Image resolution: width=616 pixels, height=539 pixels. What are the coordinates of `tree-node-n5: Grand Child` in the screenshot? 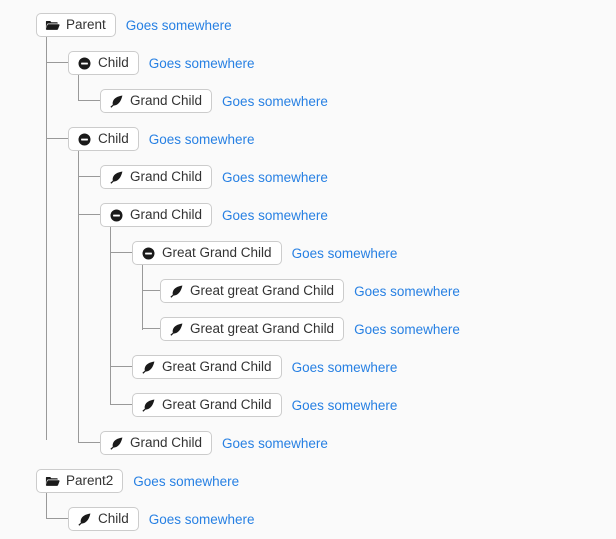 It's located at (156, 215).